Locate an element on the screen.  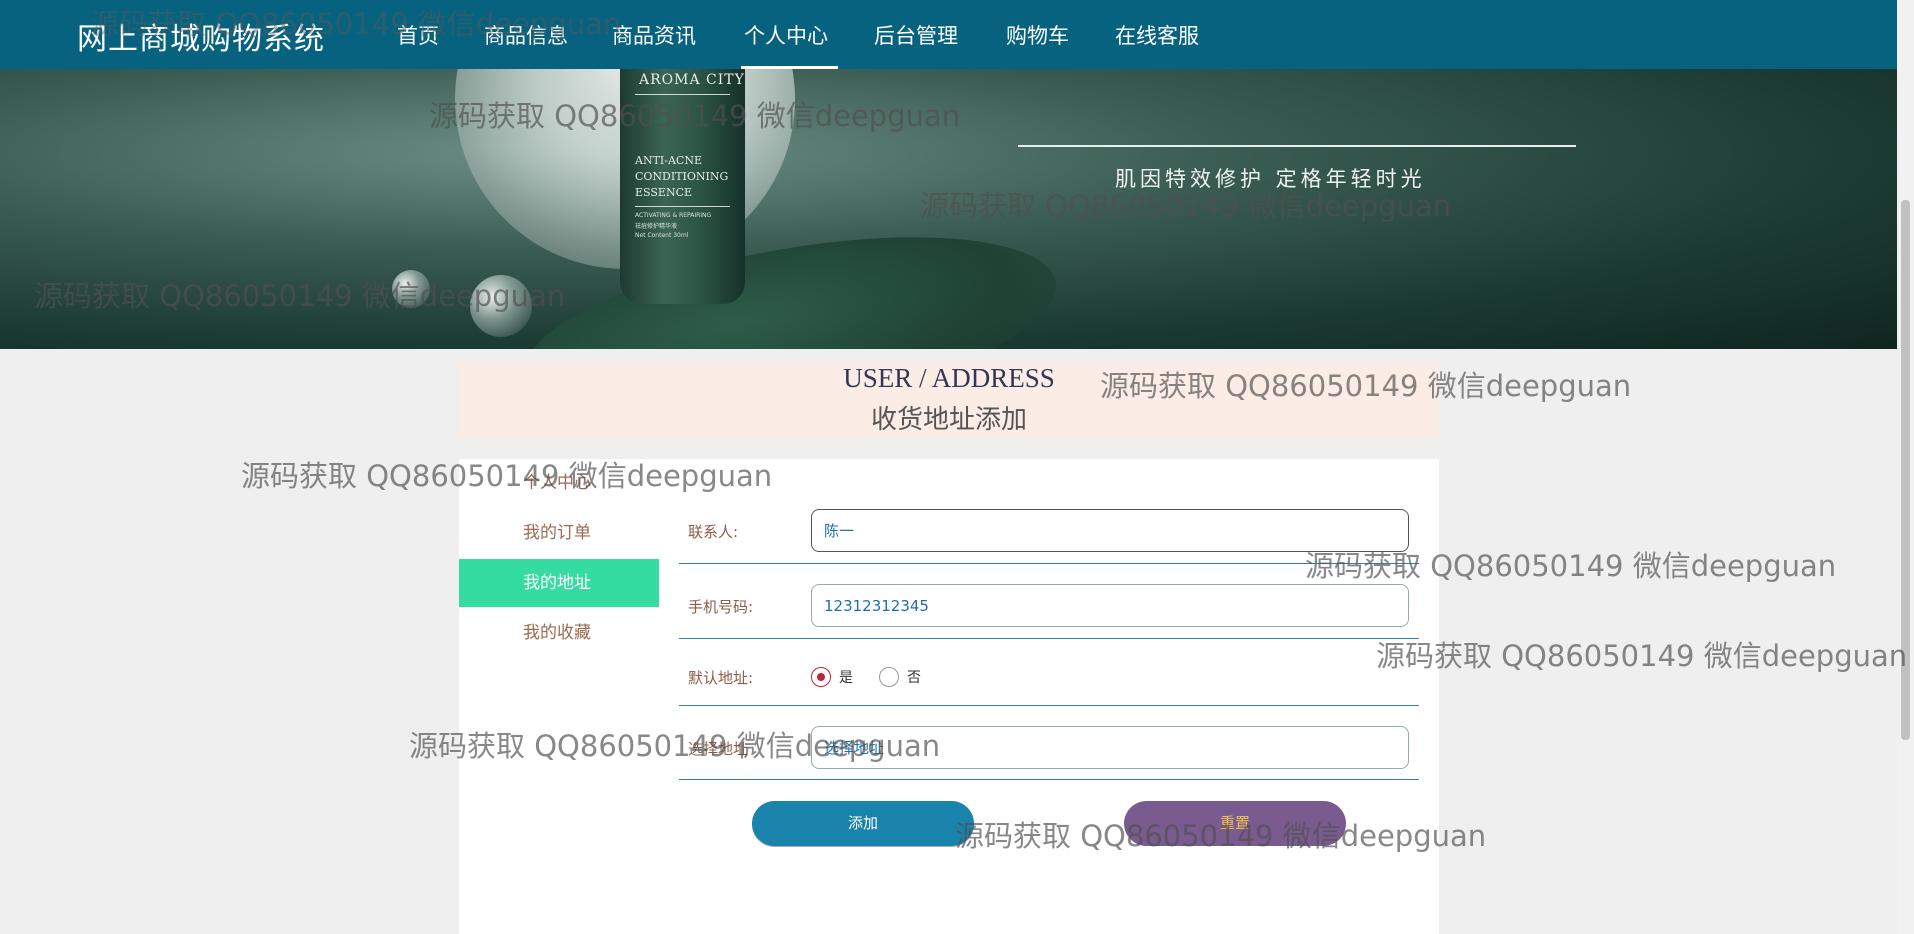
contact-input is located at coordinates (1110, 530).